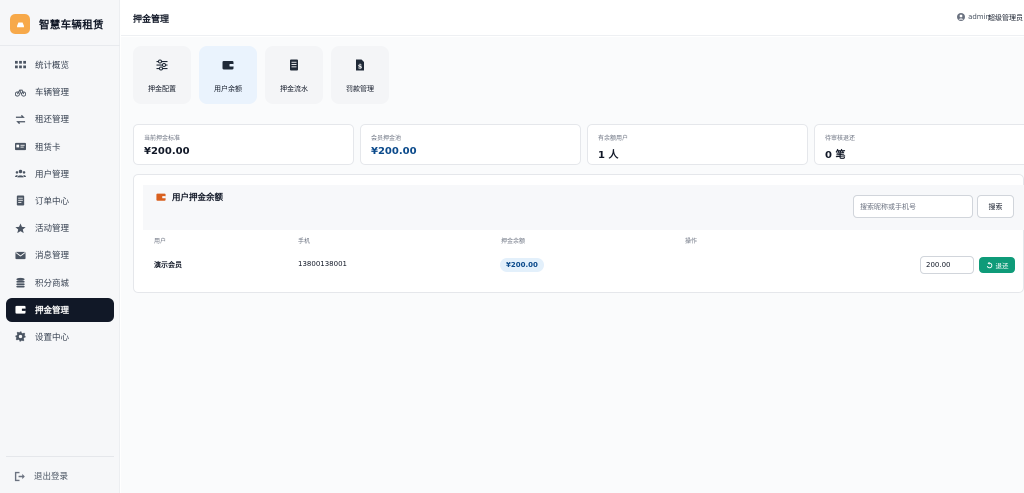  Describe the element at coordinates (835, 155) in the screenshot. I see `stat-value: 0 笔` at that location.